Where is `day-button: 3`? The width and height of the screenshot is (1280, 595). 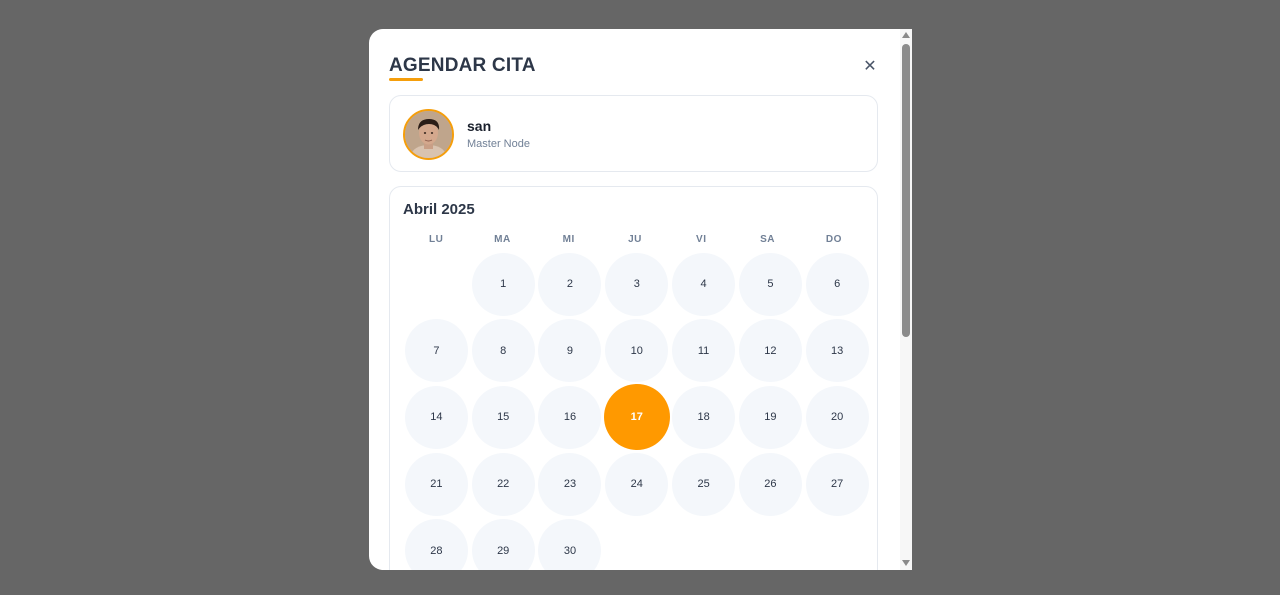
day-button: 3 is located at coordinates (637, 284).